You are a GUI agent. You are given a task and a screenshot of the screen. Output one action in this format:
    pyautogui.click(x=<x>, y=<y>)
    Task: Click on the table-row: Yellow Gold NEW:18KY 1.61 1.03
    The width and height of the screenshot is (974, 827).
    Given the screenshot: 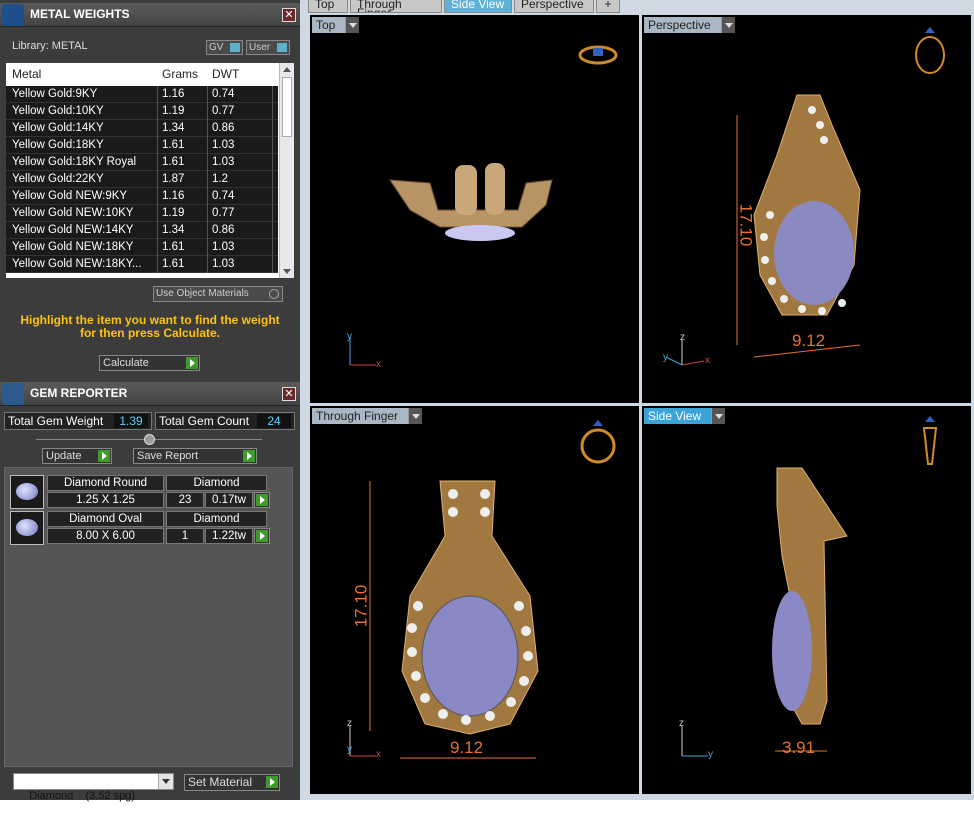 What is the action you would take?
    pyautogui.click(x=142, y=247)
    